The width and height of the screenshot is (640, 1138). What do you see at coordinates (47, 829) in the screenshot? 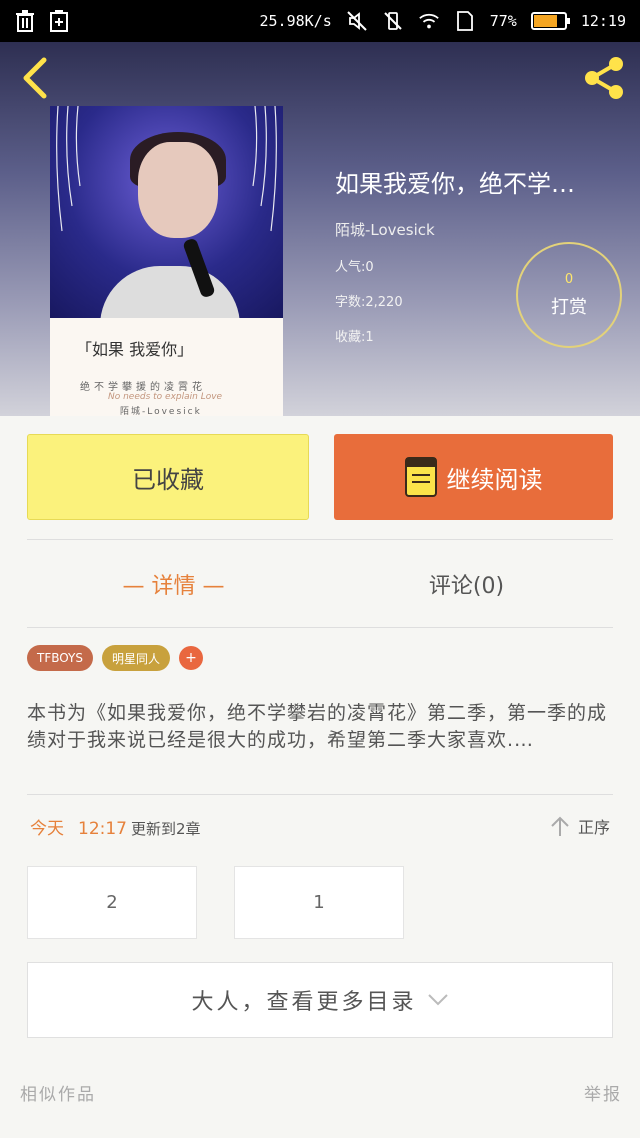
I see `update-day: 今天` at bounding box center [47, 829].